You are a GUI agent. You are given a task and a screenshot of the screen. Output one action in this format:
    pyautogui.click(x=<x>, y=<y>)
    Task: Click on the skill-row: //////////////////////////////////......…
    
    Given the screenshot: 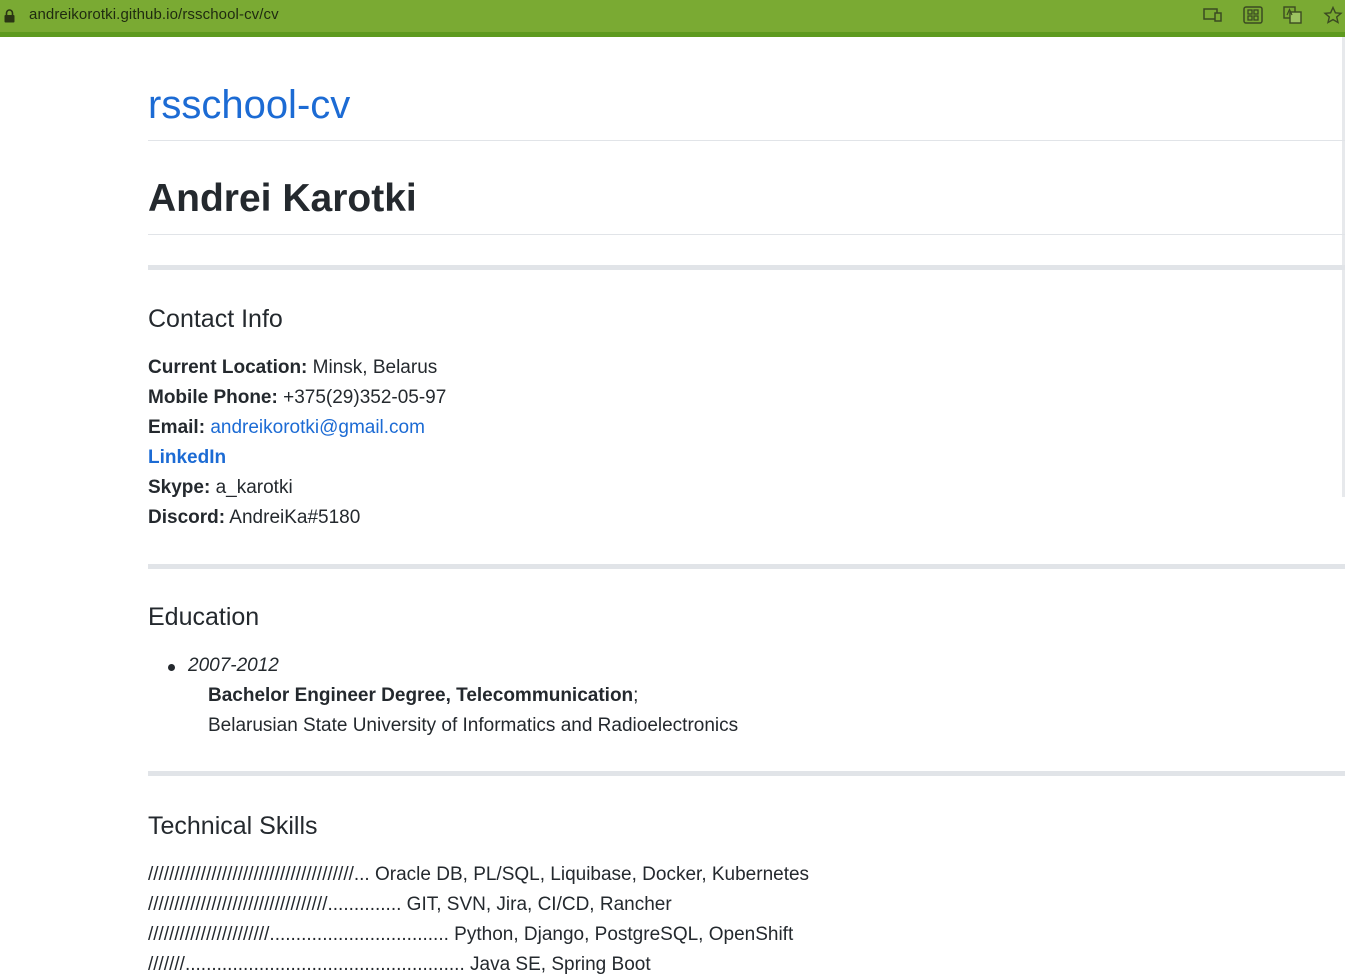 What is the action you would take?
    pyautogui.click(x=746, y=905)
    